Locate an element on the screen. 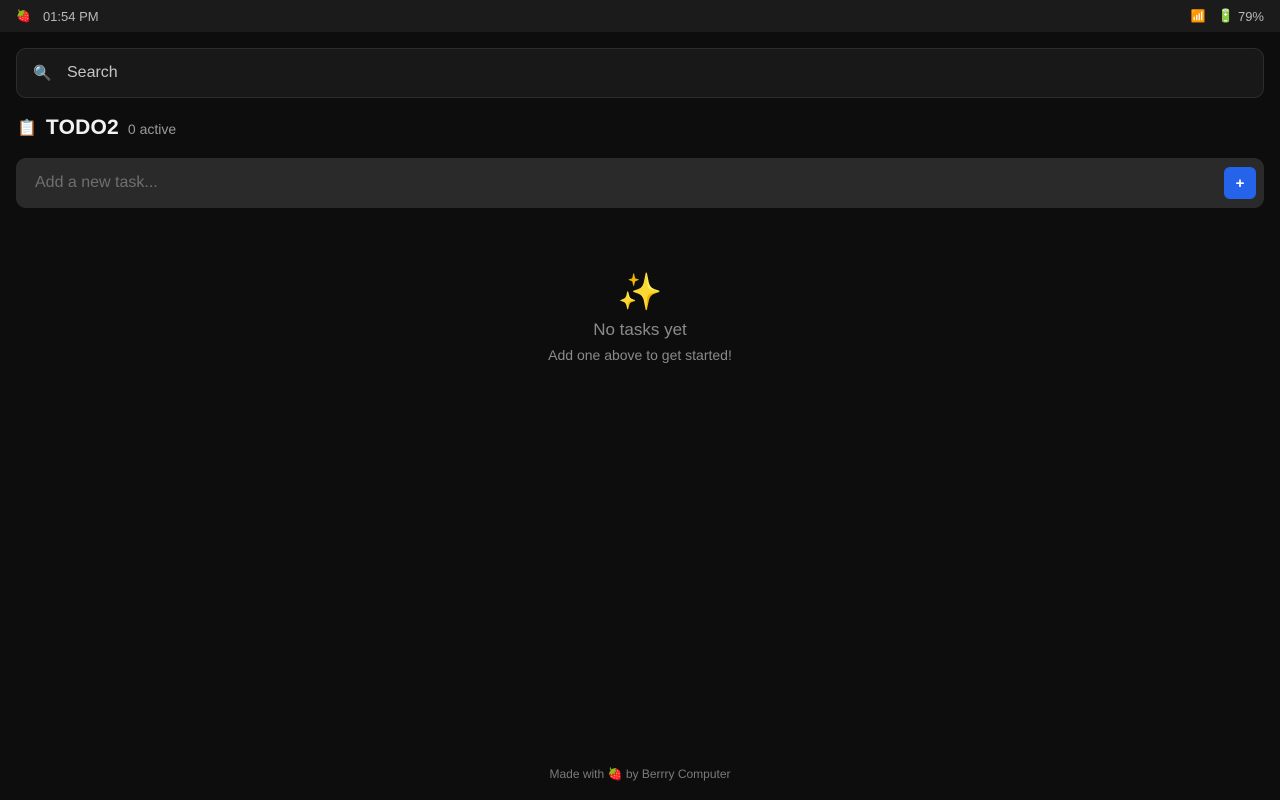 The height and width of the screenshot is (800, 1280). status-bar-left: 🍓 01:54 PM is located at coordinates (57, 16).